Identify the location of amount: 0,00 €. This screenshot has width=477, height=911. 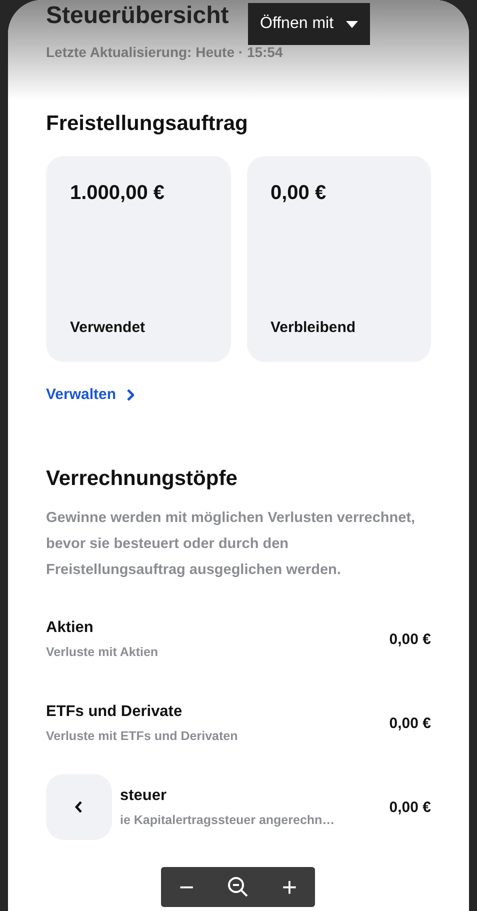
(299, 193).